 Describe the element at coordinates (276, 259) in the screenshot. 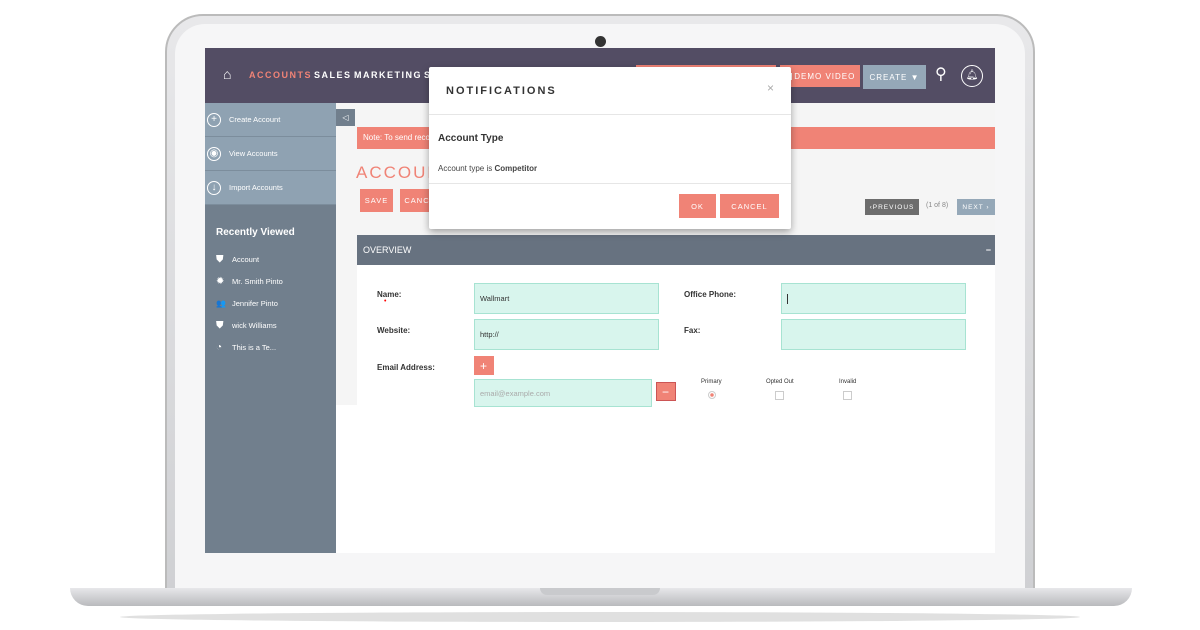

I see `recent-item: ⛊ Account` at that location.